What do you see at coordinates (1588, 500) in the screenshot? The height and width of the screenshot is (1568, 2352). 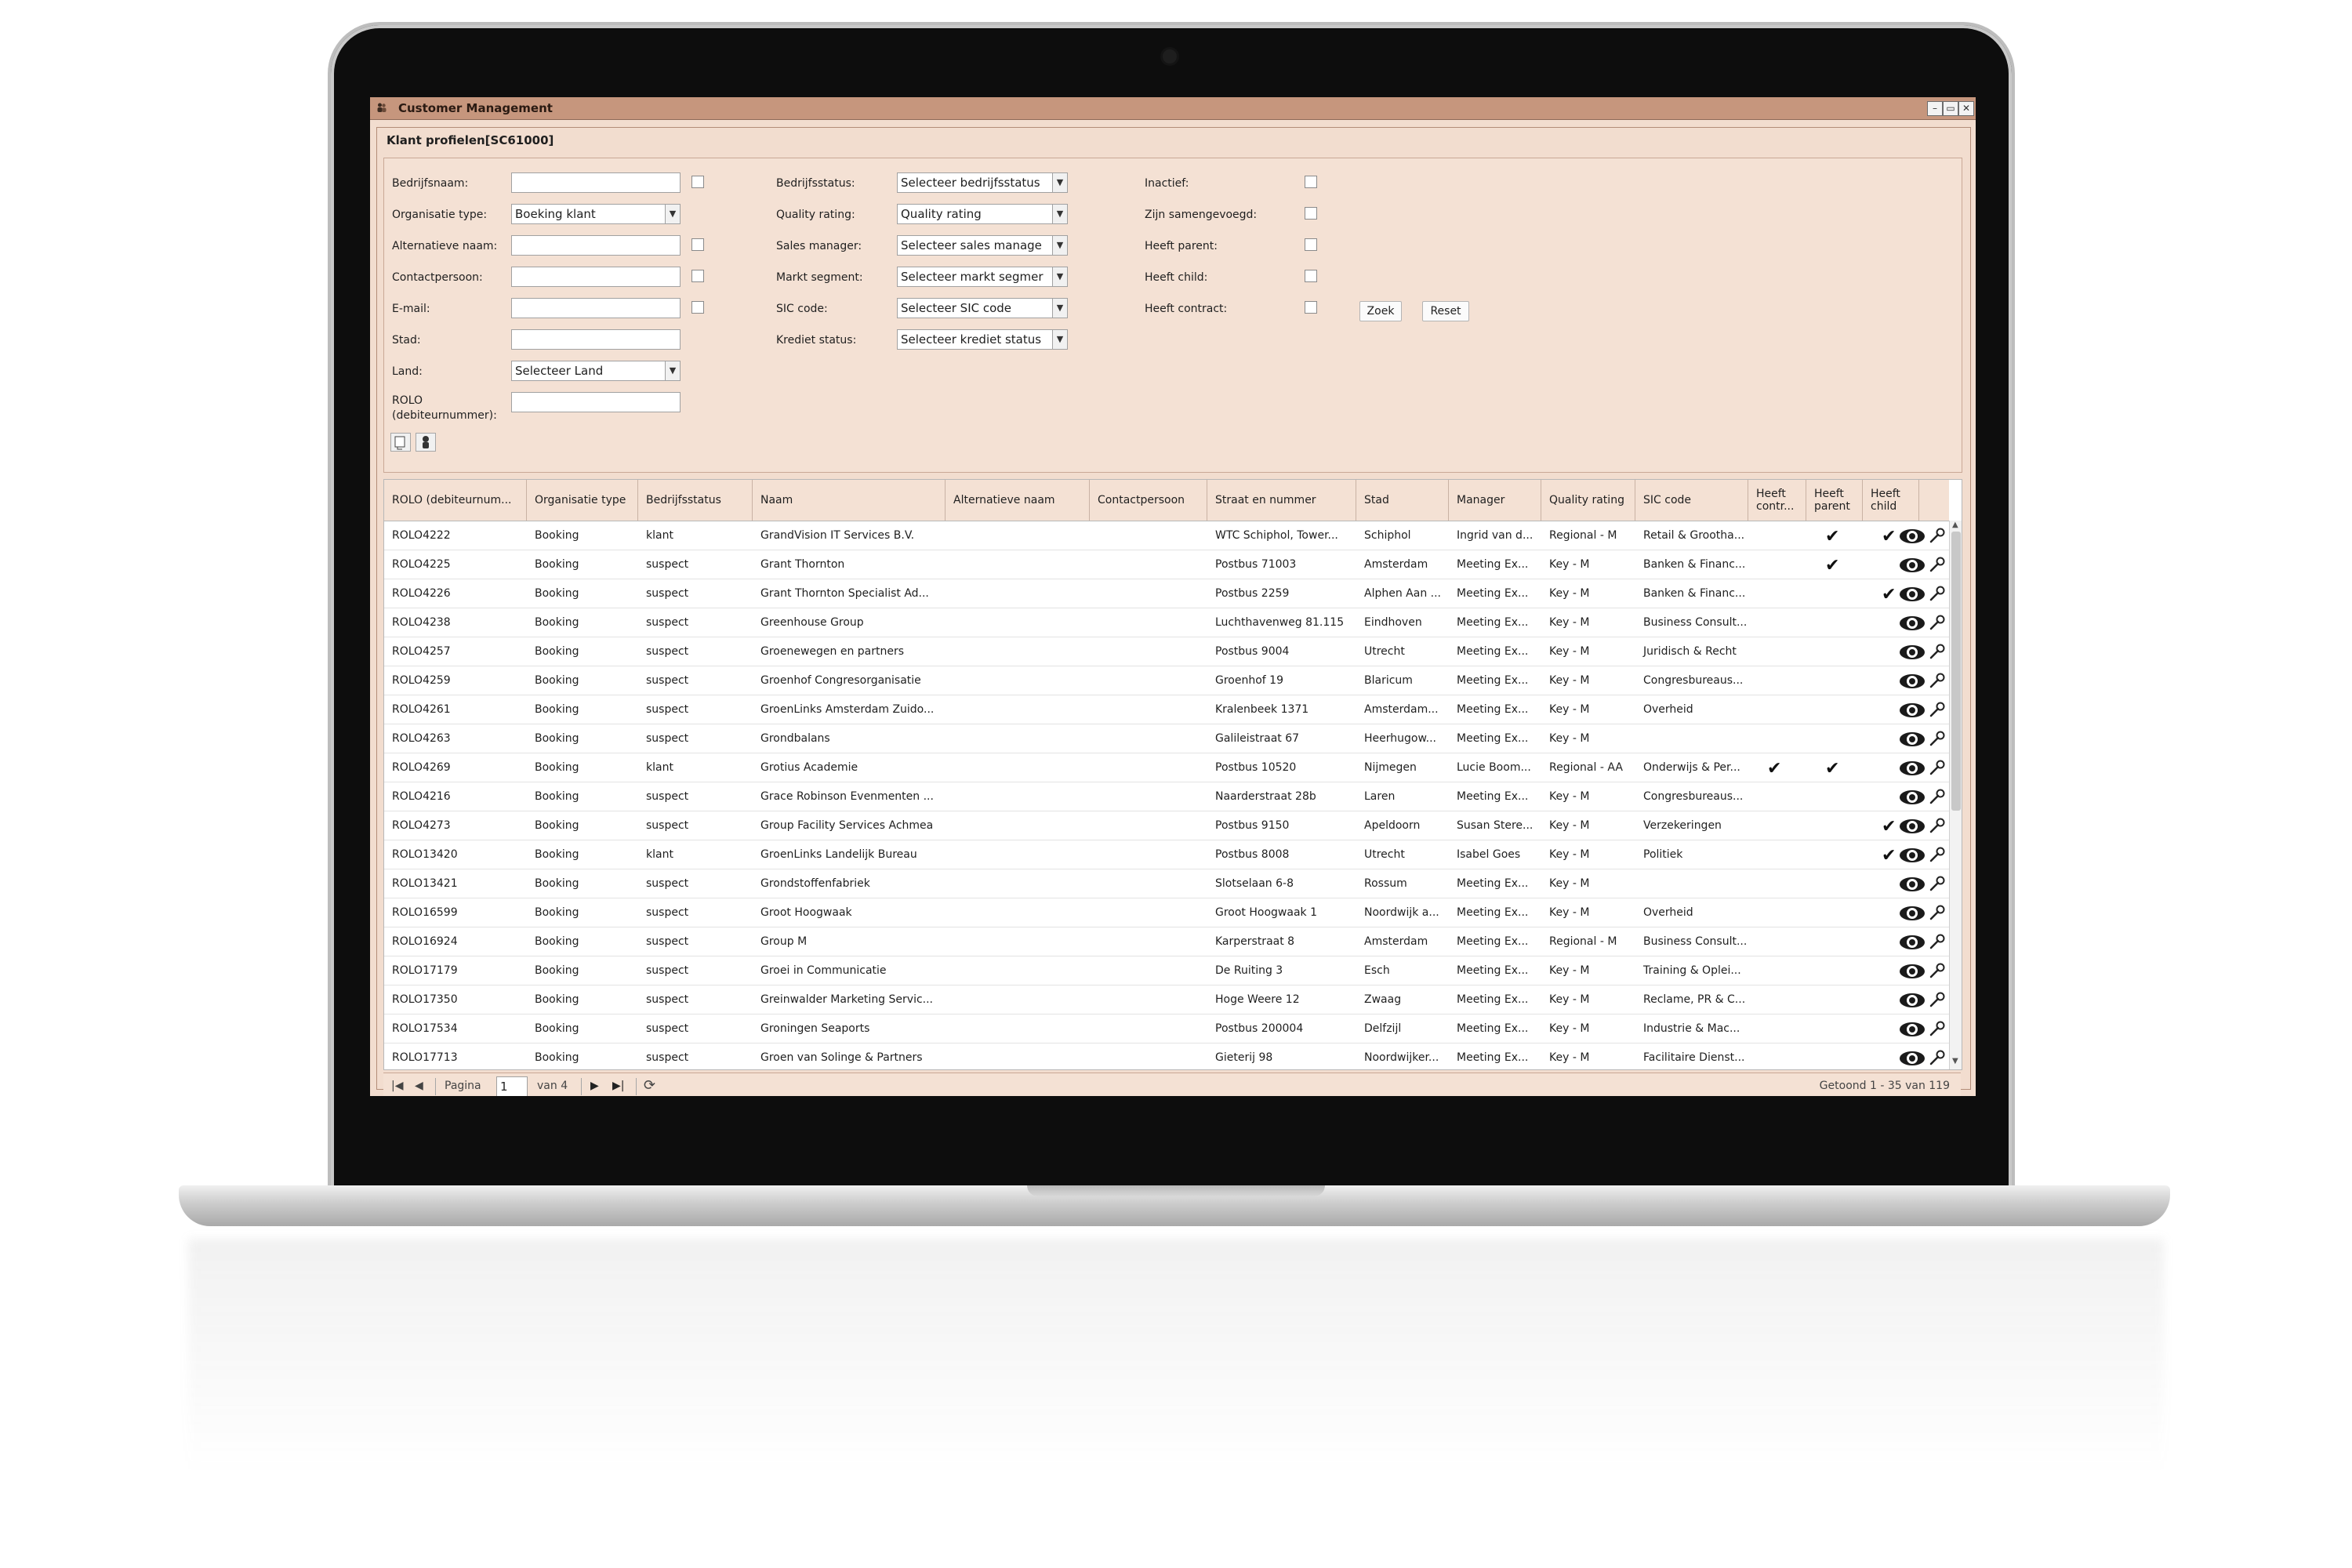 I see `col-quality-rating: Quality rating` at bounding box center [1588, 500].